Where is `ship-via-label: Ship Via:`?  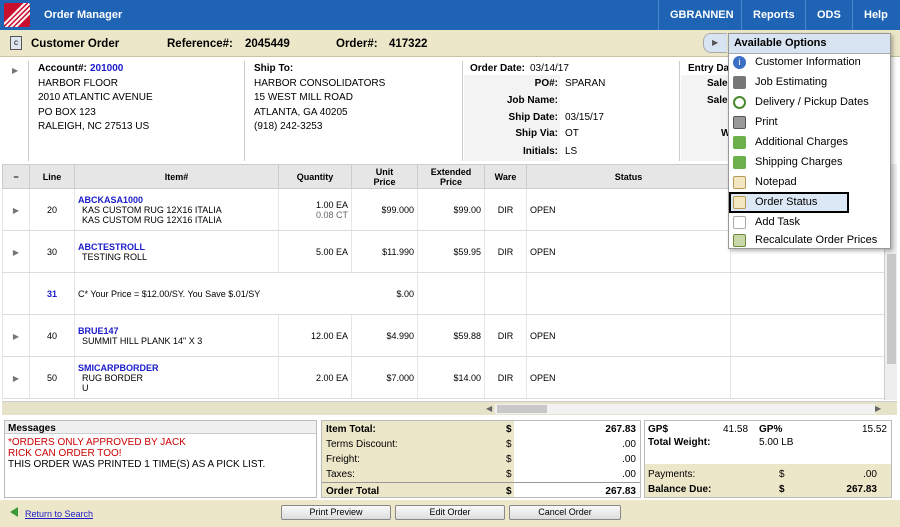
ship-via-label: Ship Via: is located at coordinates (536, 133).